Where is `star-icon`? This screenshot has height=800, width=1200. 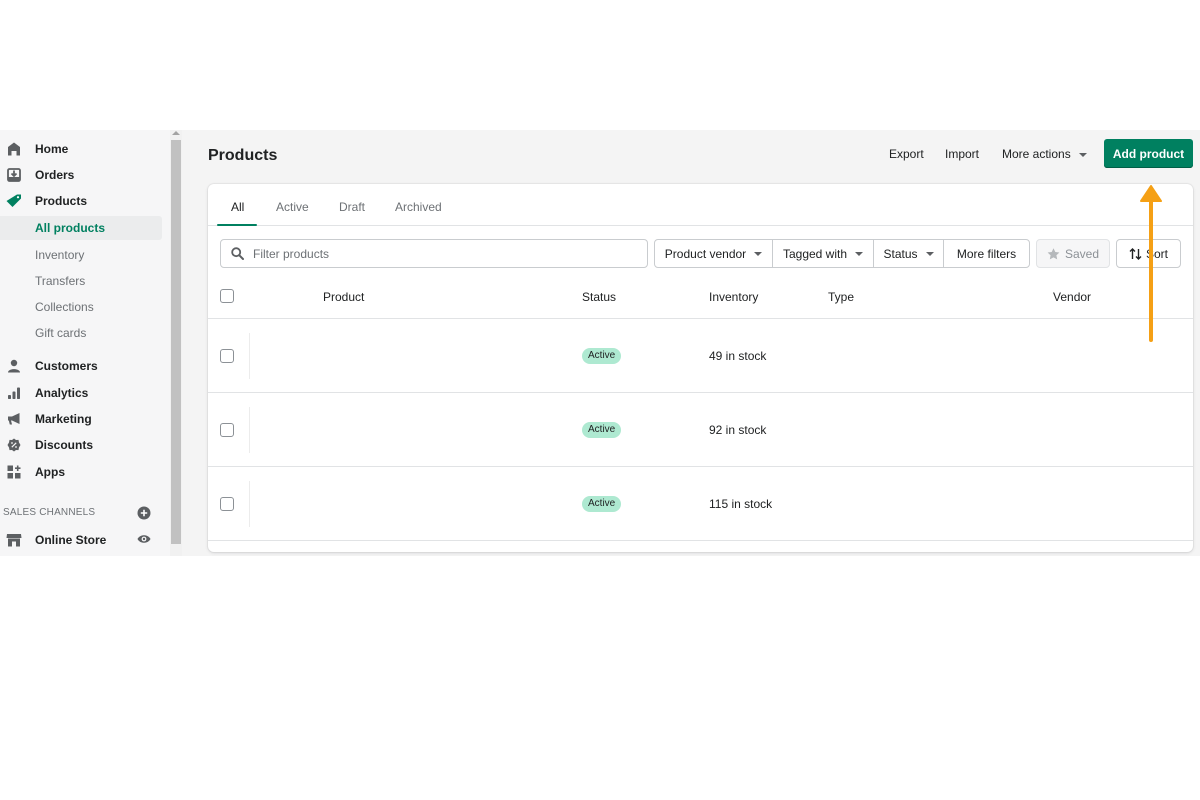
star-icon is located at coordinates (1053, 253).